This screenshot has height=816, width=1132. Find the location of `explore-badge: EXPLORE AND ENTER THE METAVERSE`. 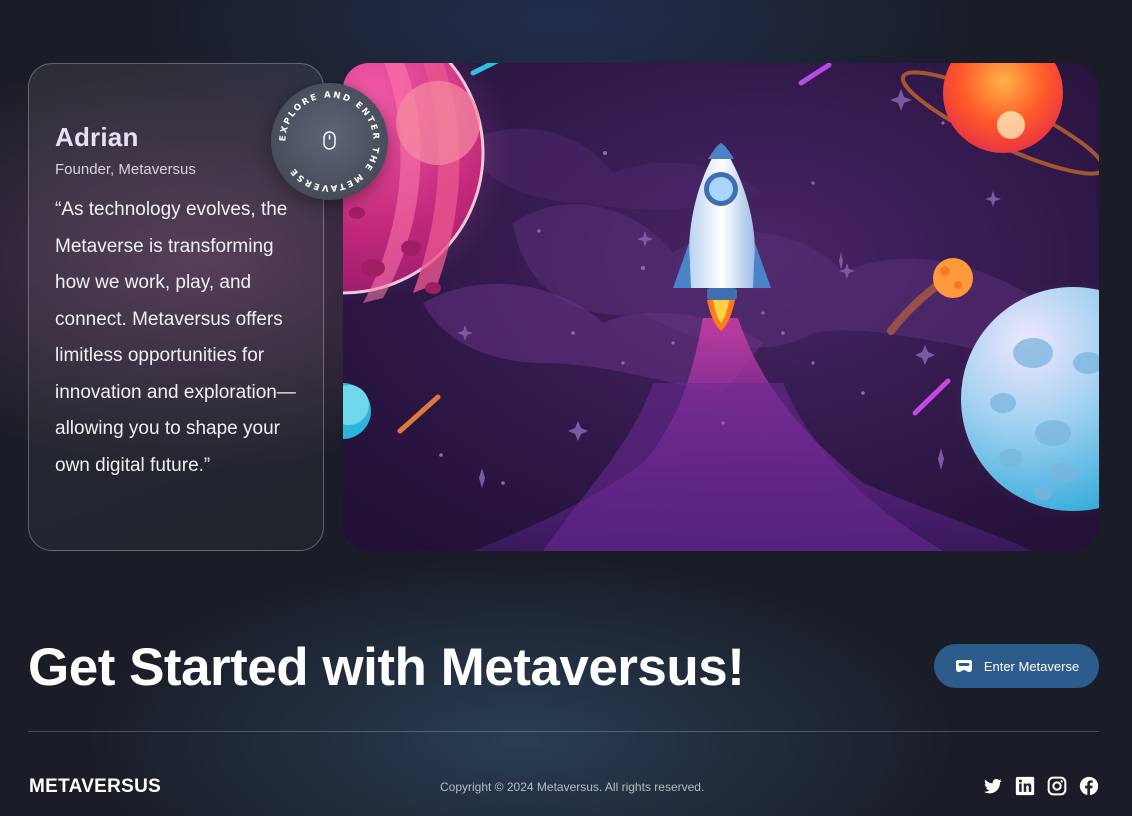

explore-badge: EXPLORE AND ENTER THE METAVERSE is located at coordinates (329, 141).